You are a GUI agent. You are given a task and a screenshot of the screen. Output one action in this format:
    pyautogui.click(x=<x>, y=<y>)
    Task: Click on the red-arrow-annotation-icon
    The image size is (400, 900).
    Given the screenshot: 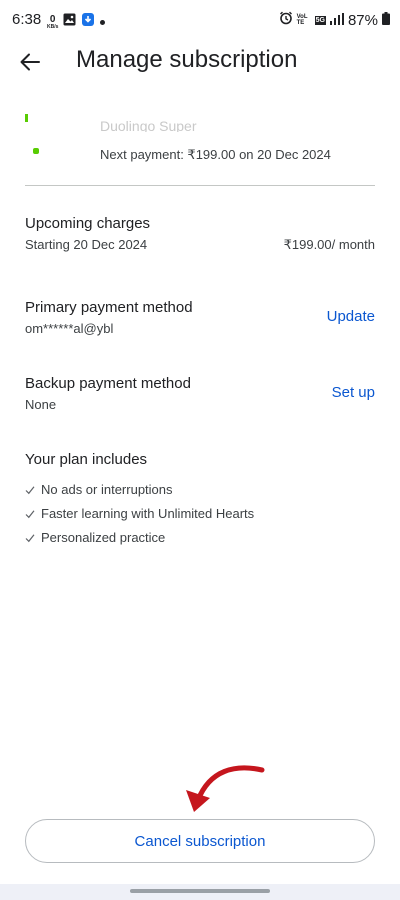 What is the action you would take?
    pyautogui.click(x=225, y=788)
    